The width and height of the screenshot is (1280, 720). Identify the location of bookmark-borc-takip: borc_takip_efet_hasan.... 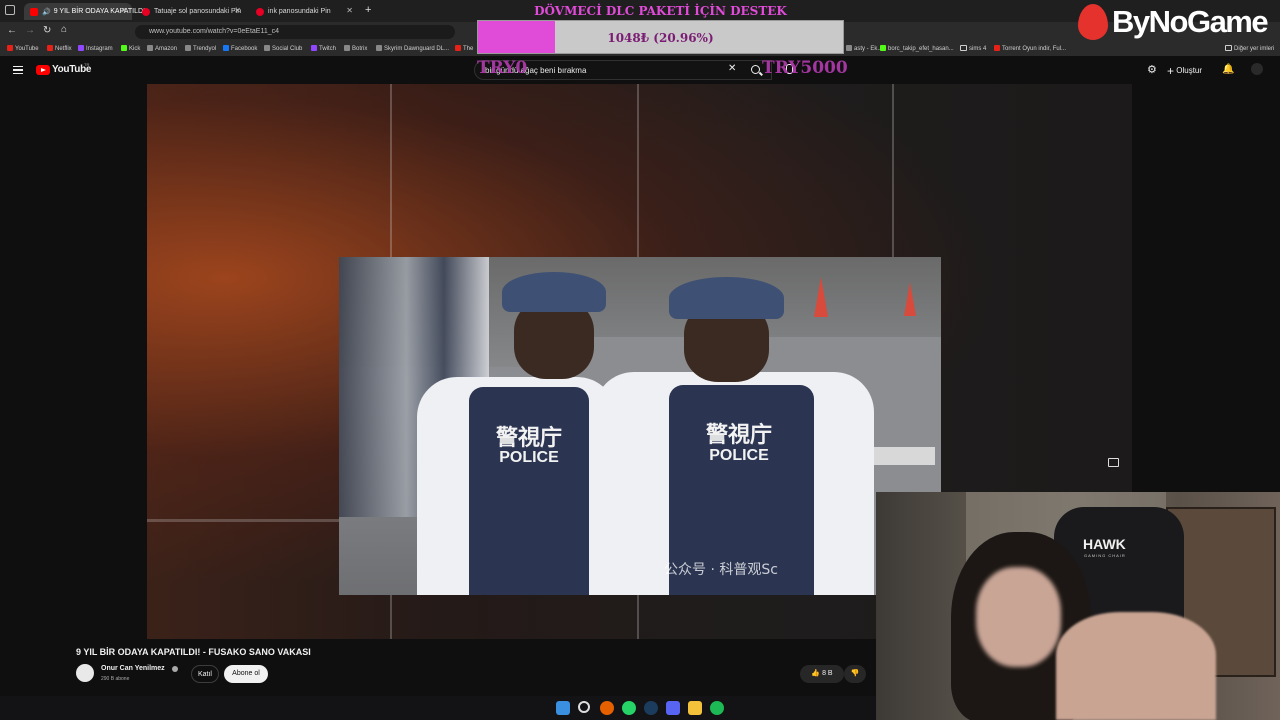
(917, 48).